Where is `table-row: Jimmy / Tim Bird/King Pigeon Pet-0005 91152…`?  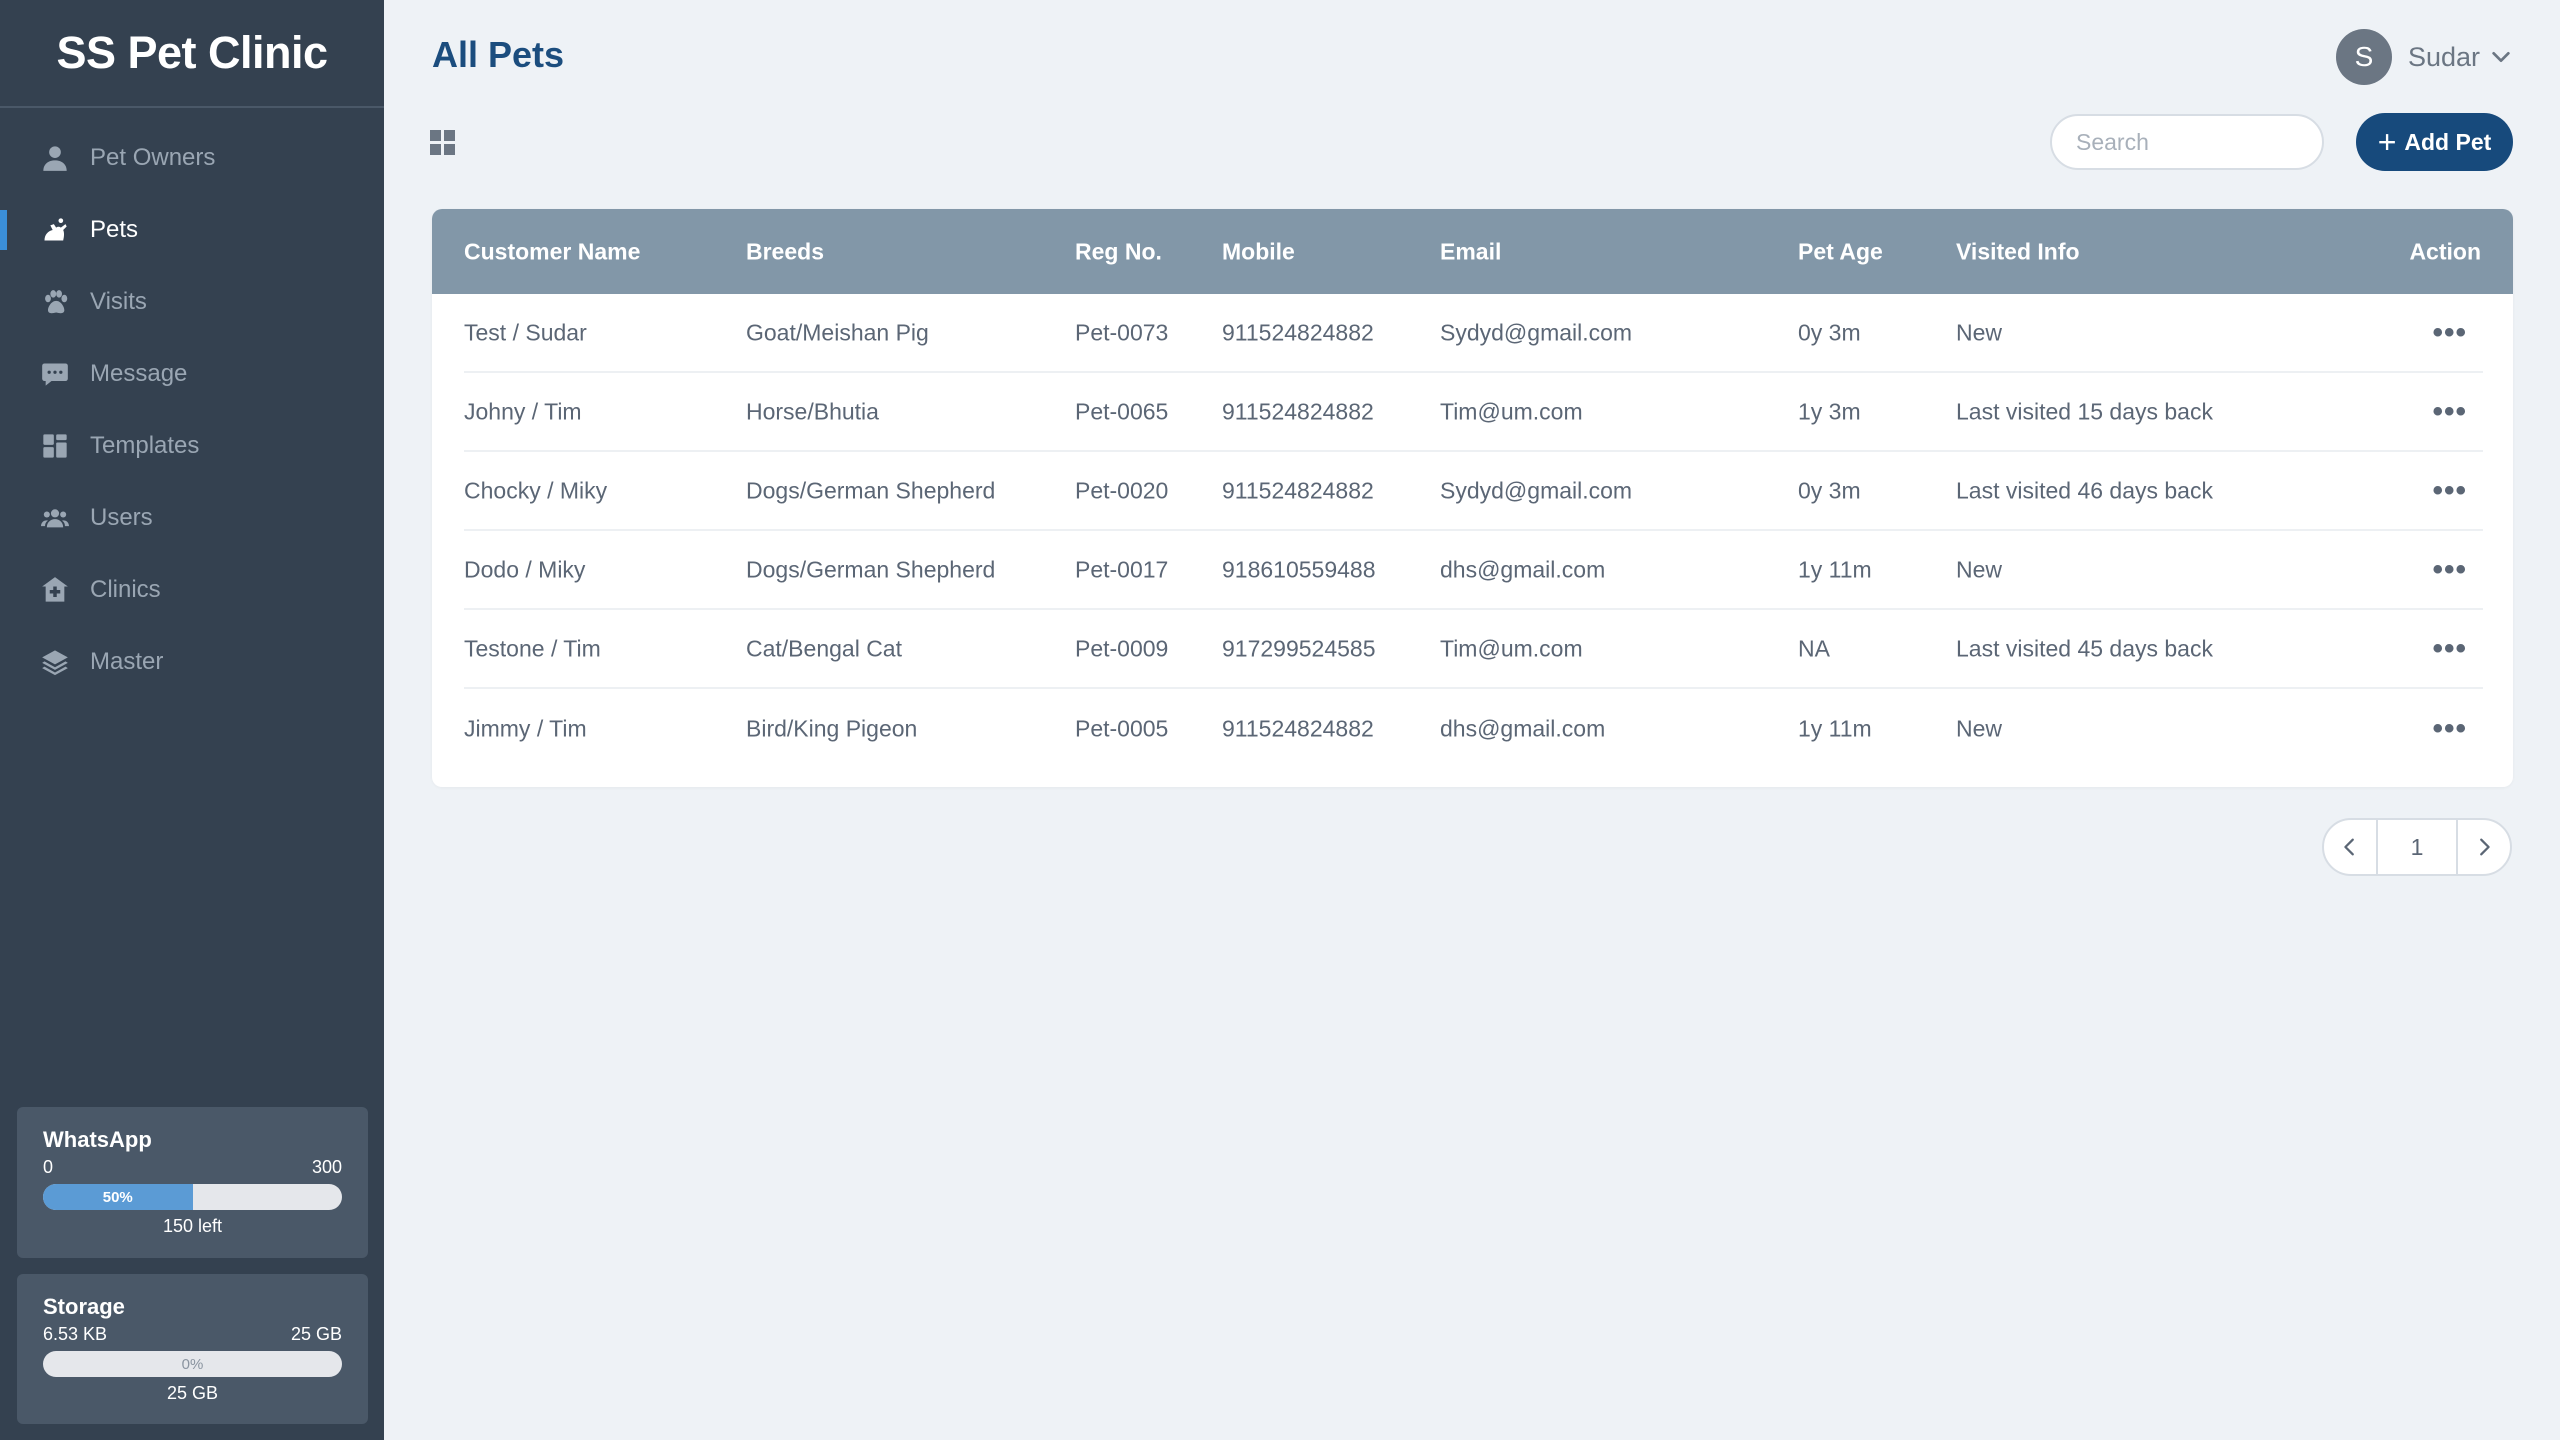 table-row: Jimmy / Tim Bird/King Pigeon Pet-0005 91152… is located at coordinates (1473, 728).